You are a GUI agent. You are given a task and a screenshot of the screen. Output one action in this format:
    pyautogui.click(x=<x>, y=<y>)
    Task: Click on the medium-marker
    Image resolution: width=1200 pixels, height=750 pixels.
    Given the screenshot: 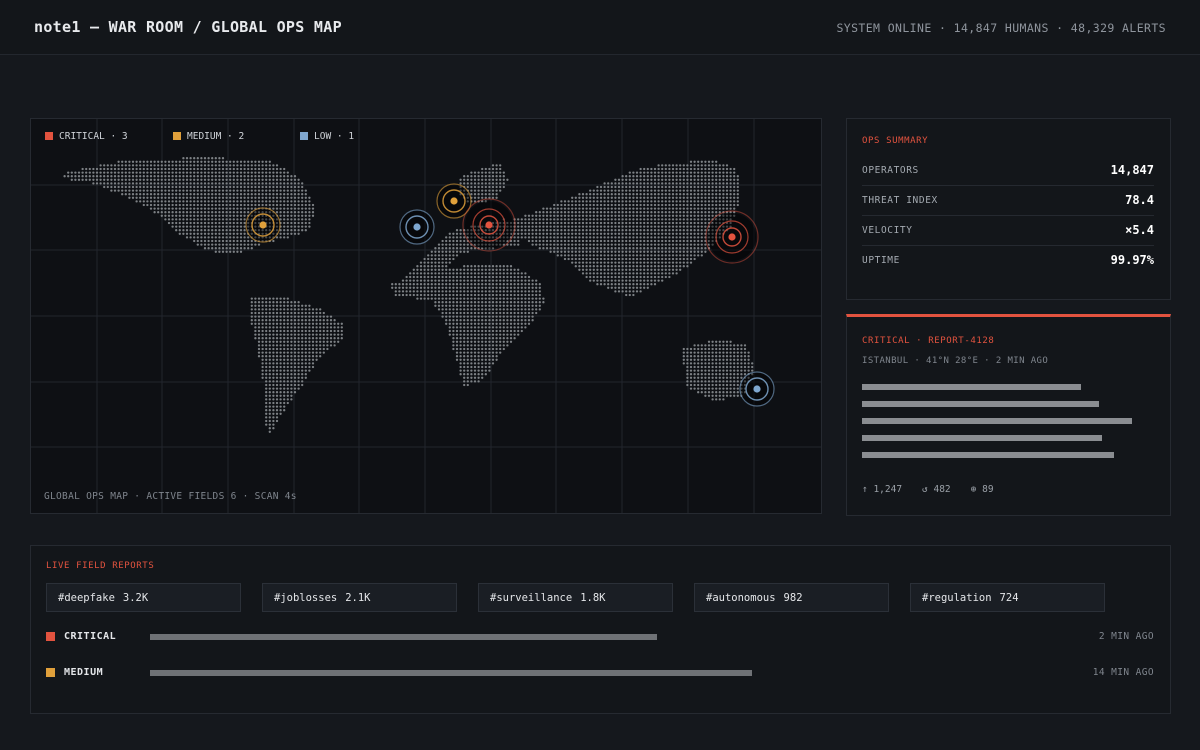 What is the action you would take?
    pyautogui.click(x=263, y=225)
    